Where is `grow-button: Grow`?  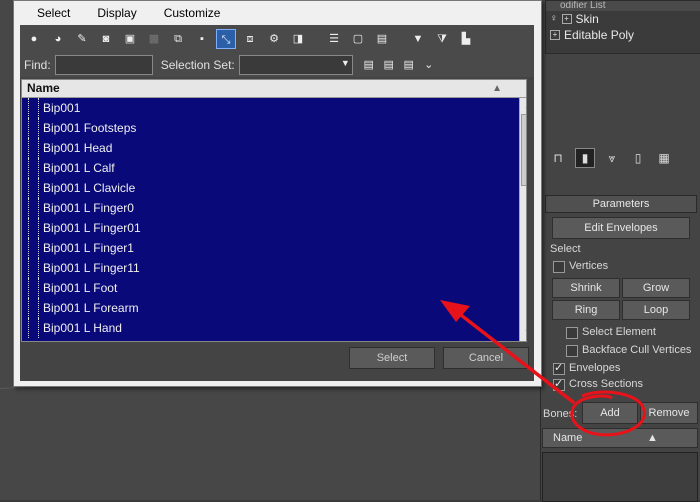
grow-button: Grow is located at coordinates (656, 288).